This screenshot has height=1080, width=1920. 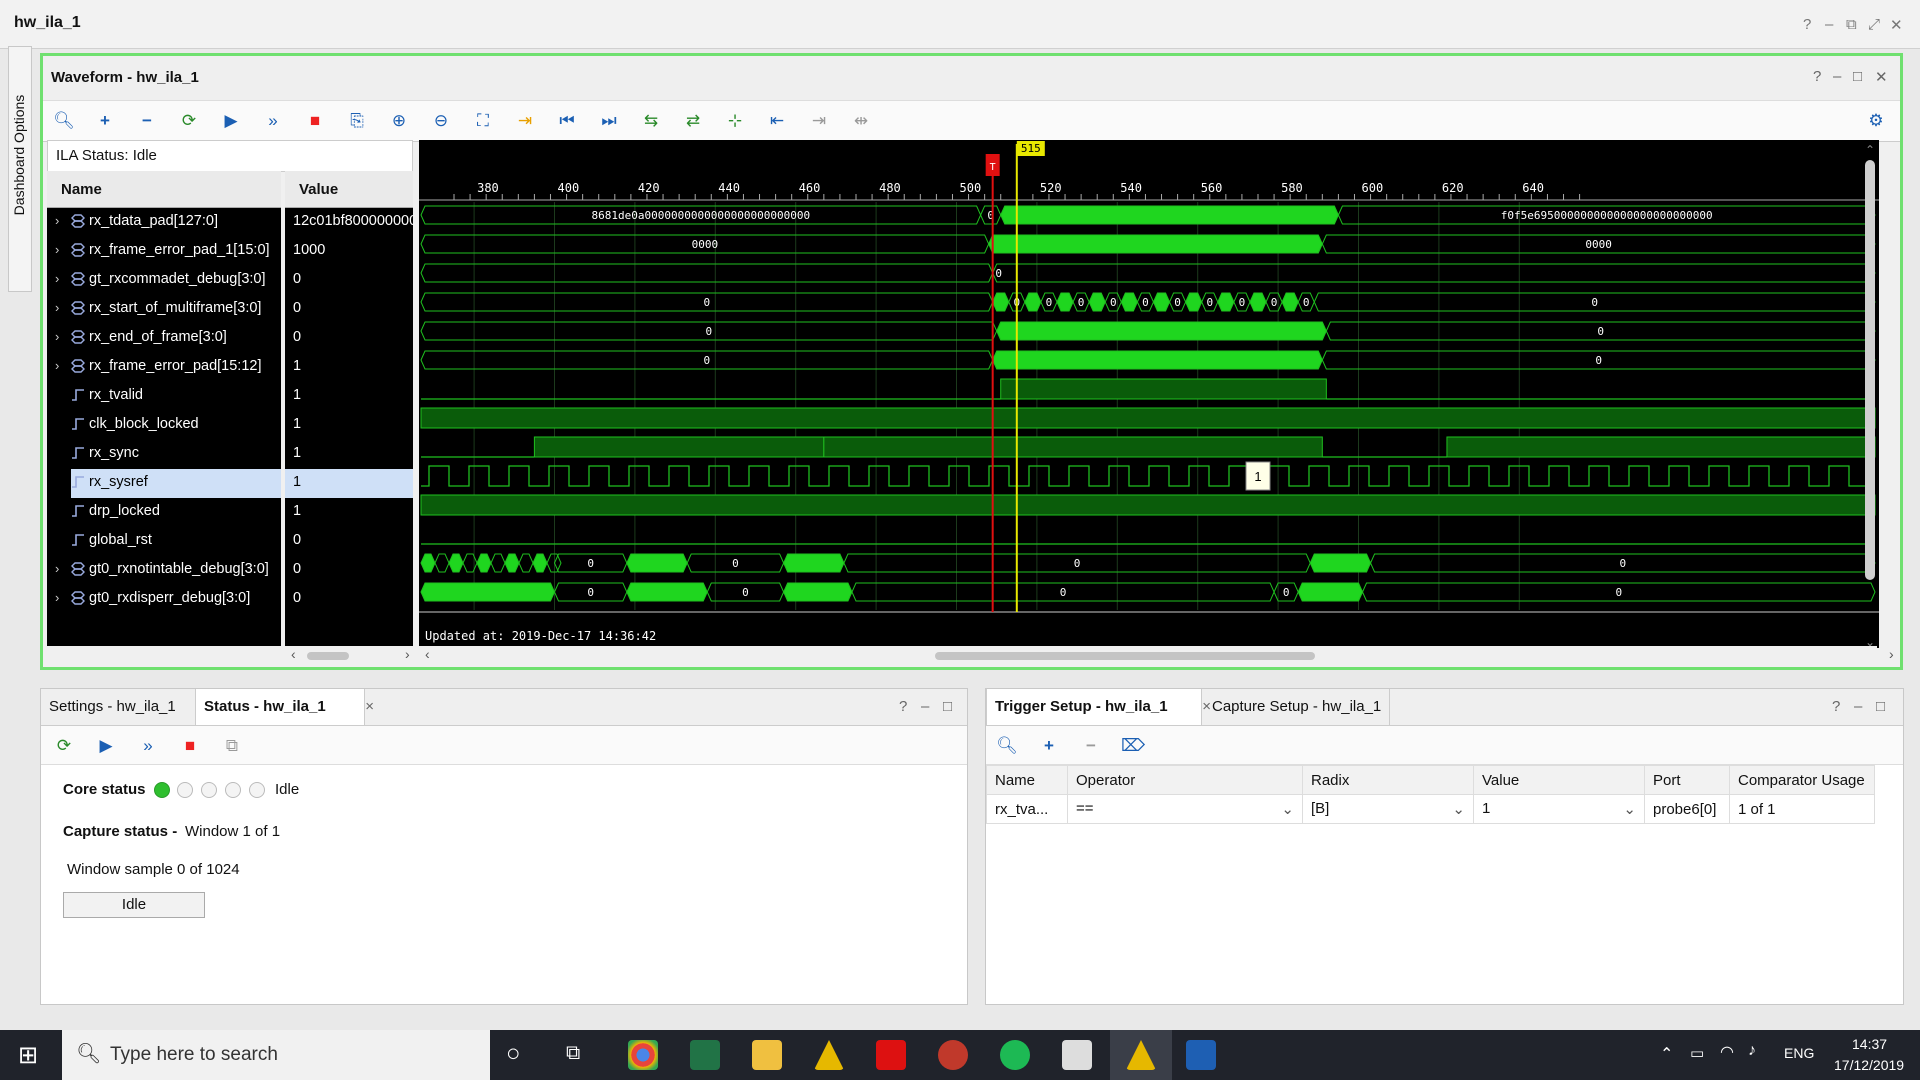 What do you see at coordinates (1091, 746) in the screenshot?
I see `remove-probe-icon: −` at bounding box center [1091, 746].